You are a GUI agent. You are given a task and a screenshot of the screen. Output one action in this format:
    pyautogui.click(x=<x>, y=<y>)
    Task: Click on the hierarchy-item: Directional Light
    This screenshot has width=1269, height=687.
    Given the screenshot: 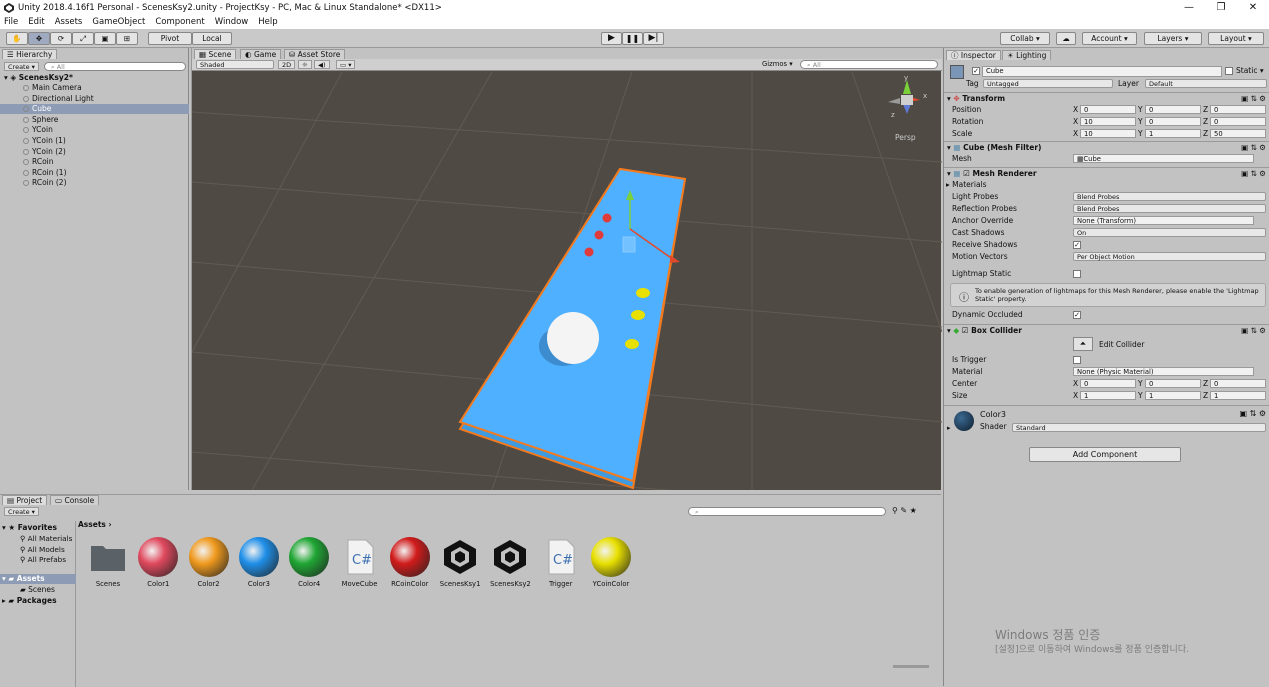 What is the action you would take?
    pyautogui.click(x=110, y=99)
    